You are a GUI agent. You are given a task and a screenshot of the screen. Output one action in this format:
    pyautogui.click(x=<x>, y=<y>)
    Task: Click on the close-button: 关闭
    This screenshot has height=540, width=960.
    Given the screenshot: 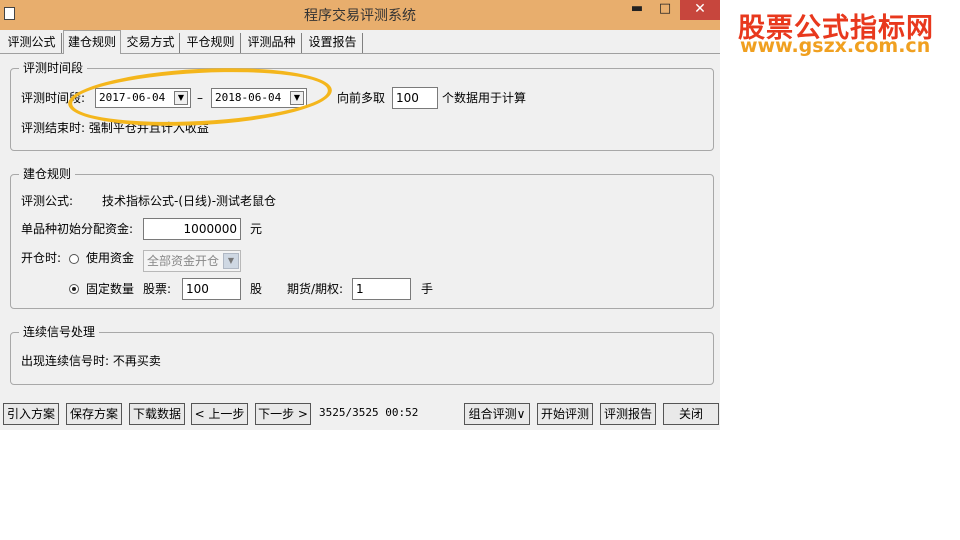 What is the action you would take?
    pyautogui.click(x=691, y=414)
    